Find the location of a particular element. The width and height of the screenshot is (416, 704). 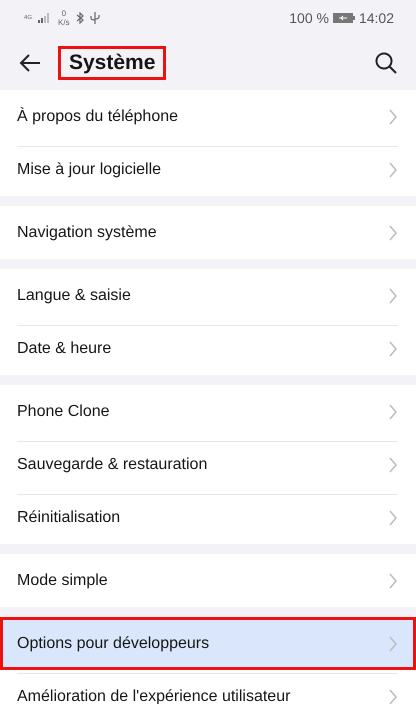

settings-item: Sauvegarde & restauration is located at coordinates (208, 464).